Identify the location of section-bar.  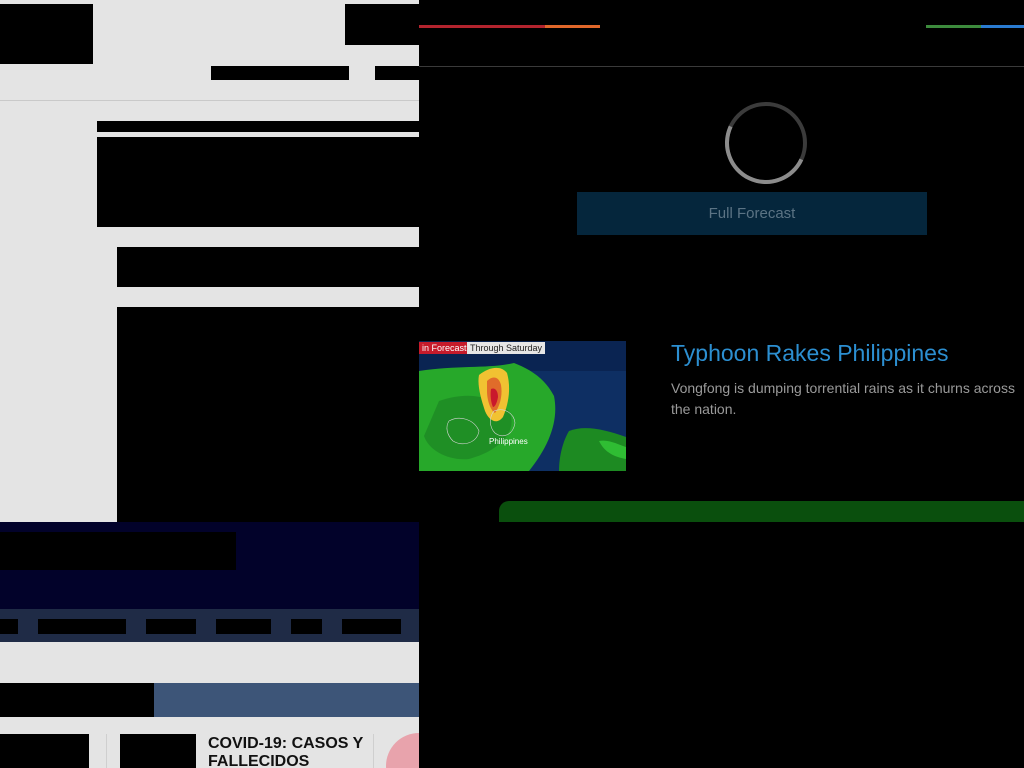
(258, 126).